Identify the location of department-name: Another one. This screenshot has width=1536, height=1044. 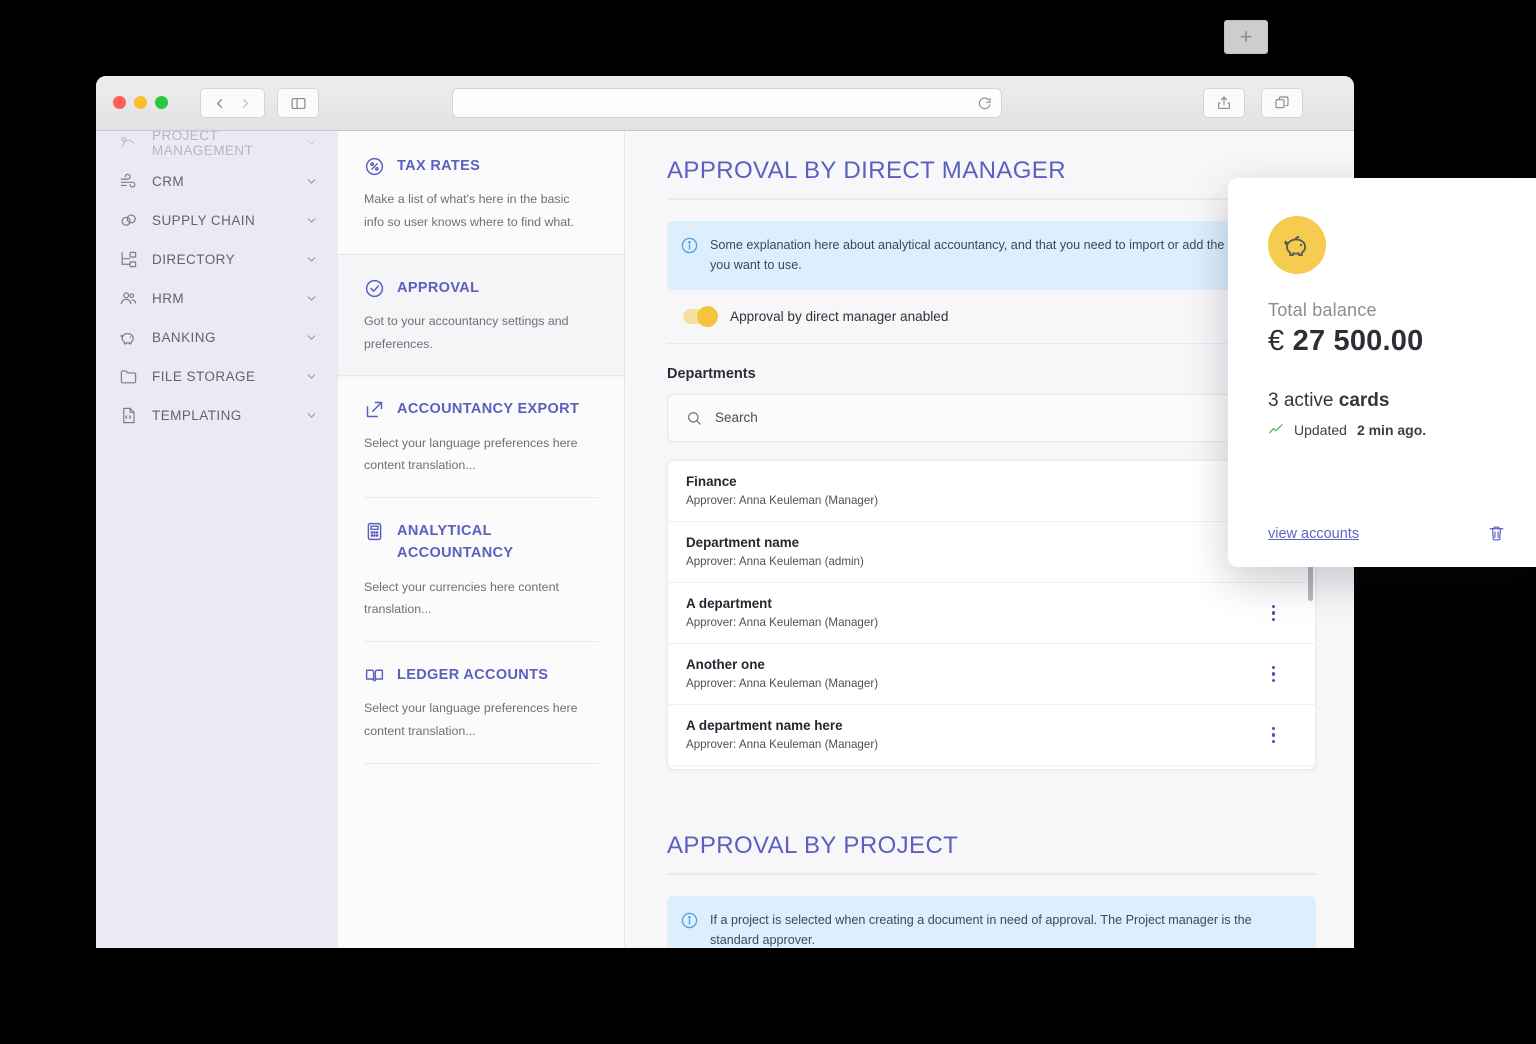
(725, 665).